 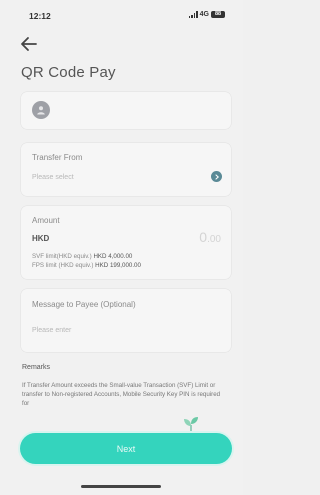 I want to click on transfer-from-placeholder: Please select, so click(x=53, y=177).